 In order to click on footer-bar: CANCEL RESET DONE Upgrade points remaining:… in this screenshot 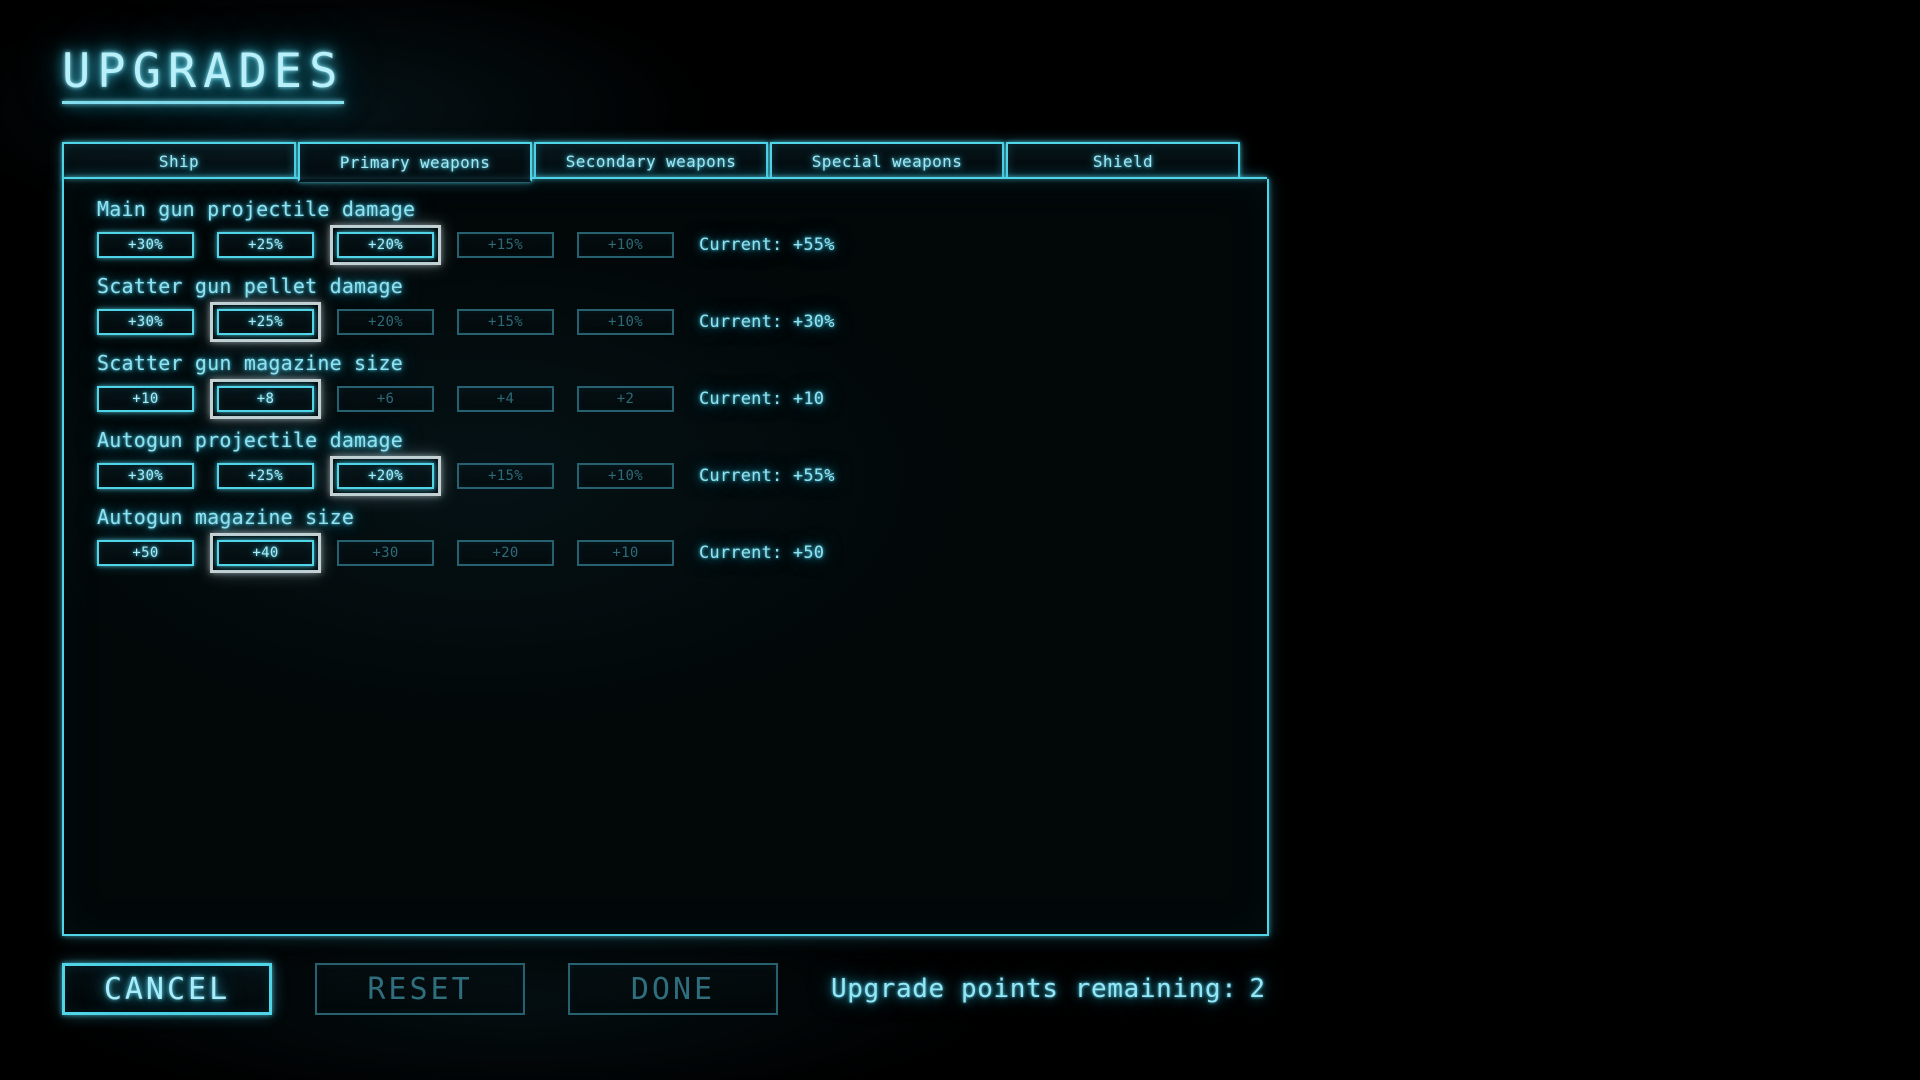, I will do `click(664, 989)`.